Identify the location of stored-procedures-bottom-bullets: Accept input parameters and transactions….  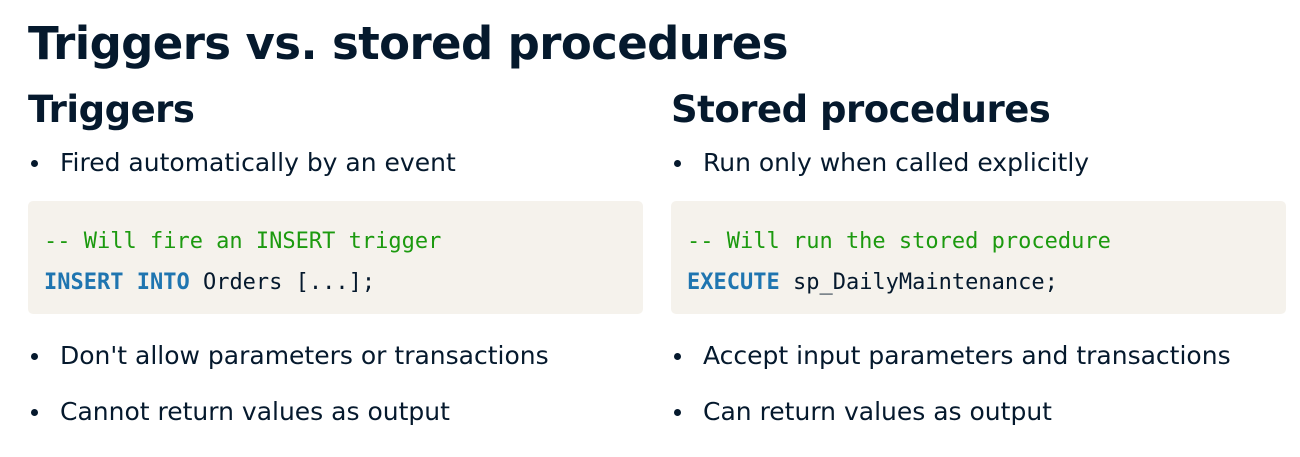
(978, 384).